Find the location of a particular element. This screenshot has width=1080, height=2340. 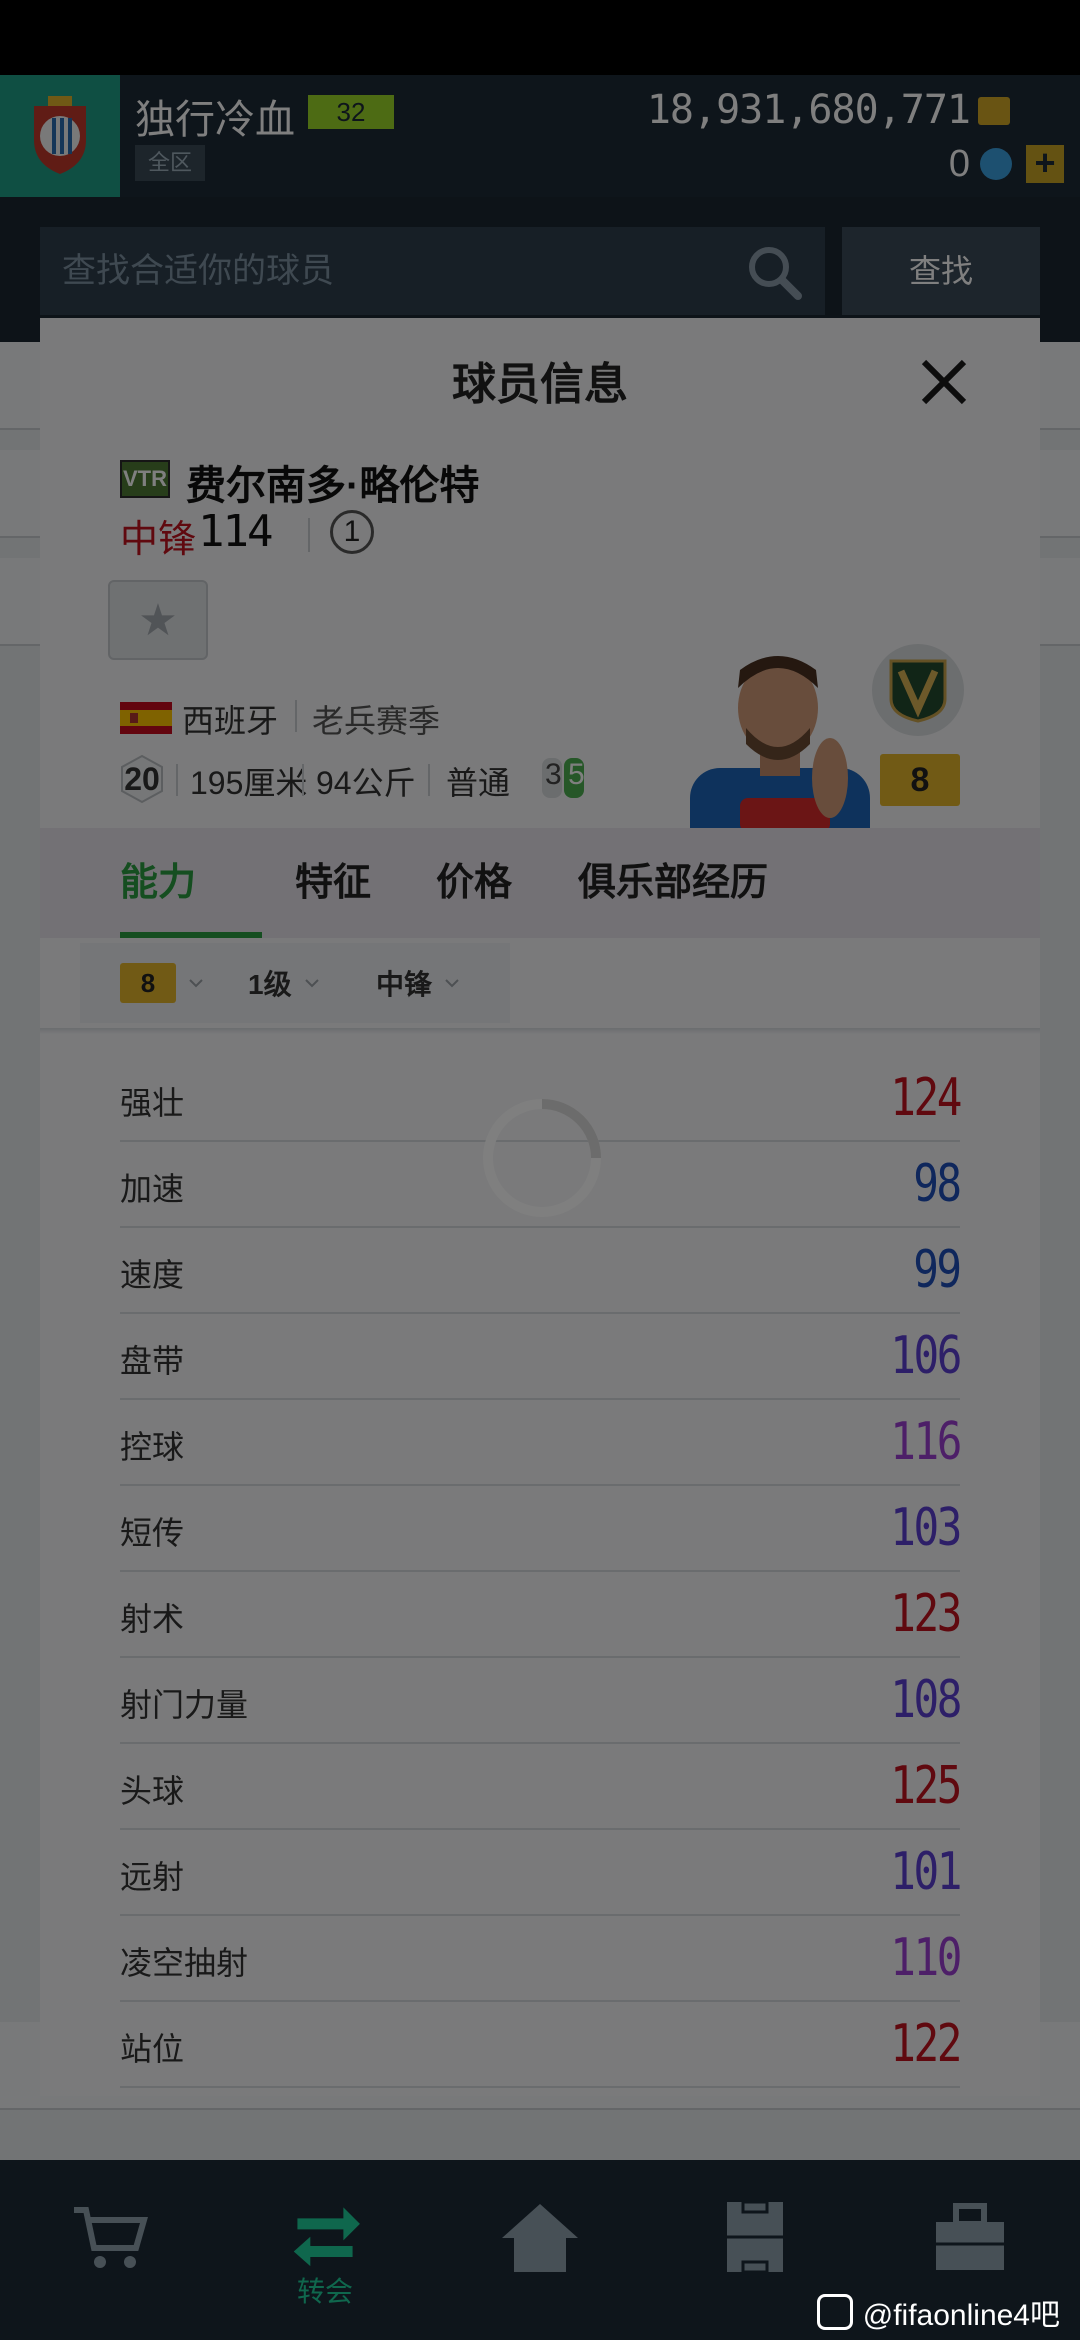

watermark-text: @fifaonline4吧 is located at coordinates (961, 2315).